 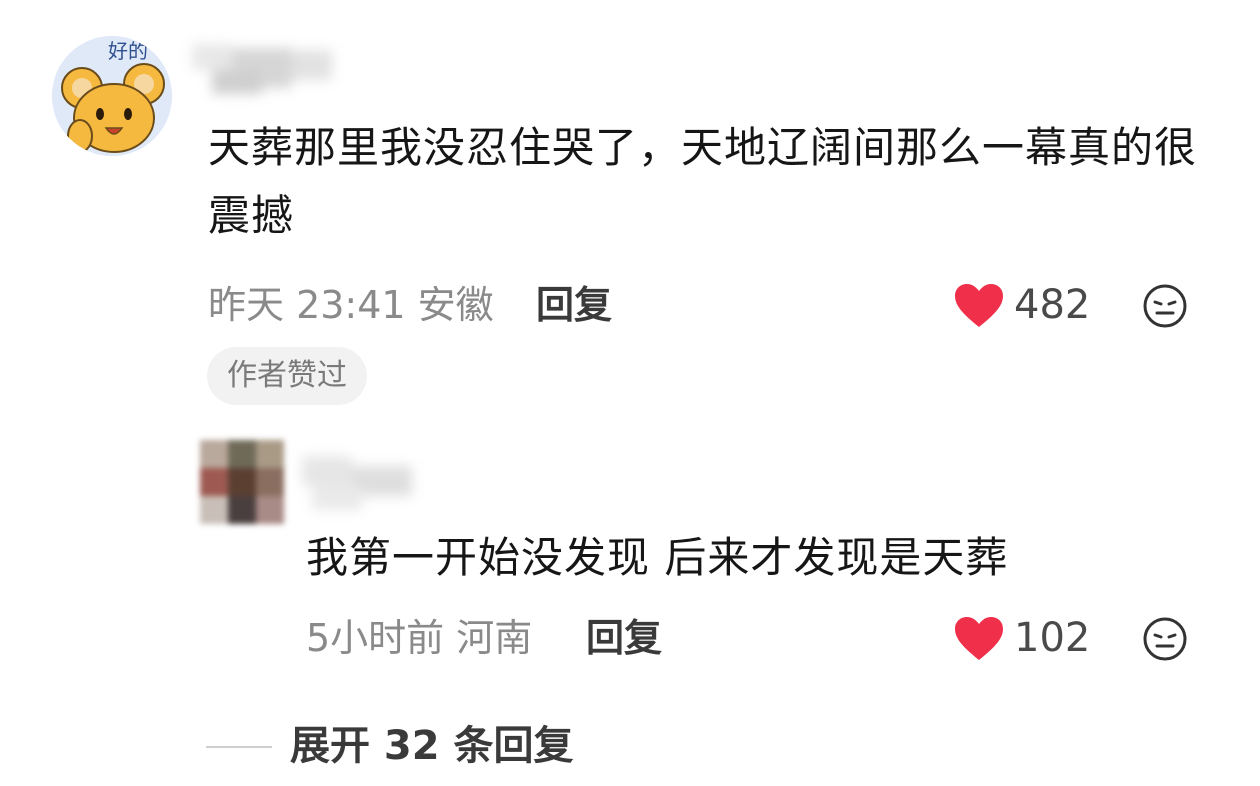 What do you see at coordinates (128, 51) in the screenshot?
I see `avatar-scribble: 好的` at bounding box center [128, 51].